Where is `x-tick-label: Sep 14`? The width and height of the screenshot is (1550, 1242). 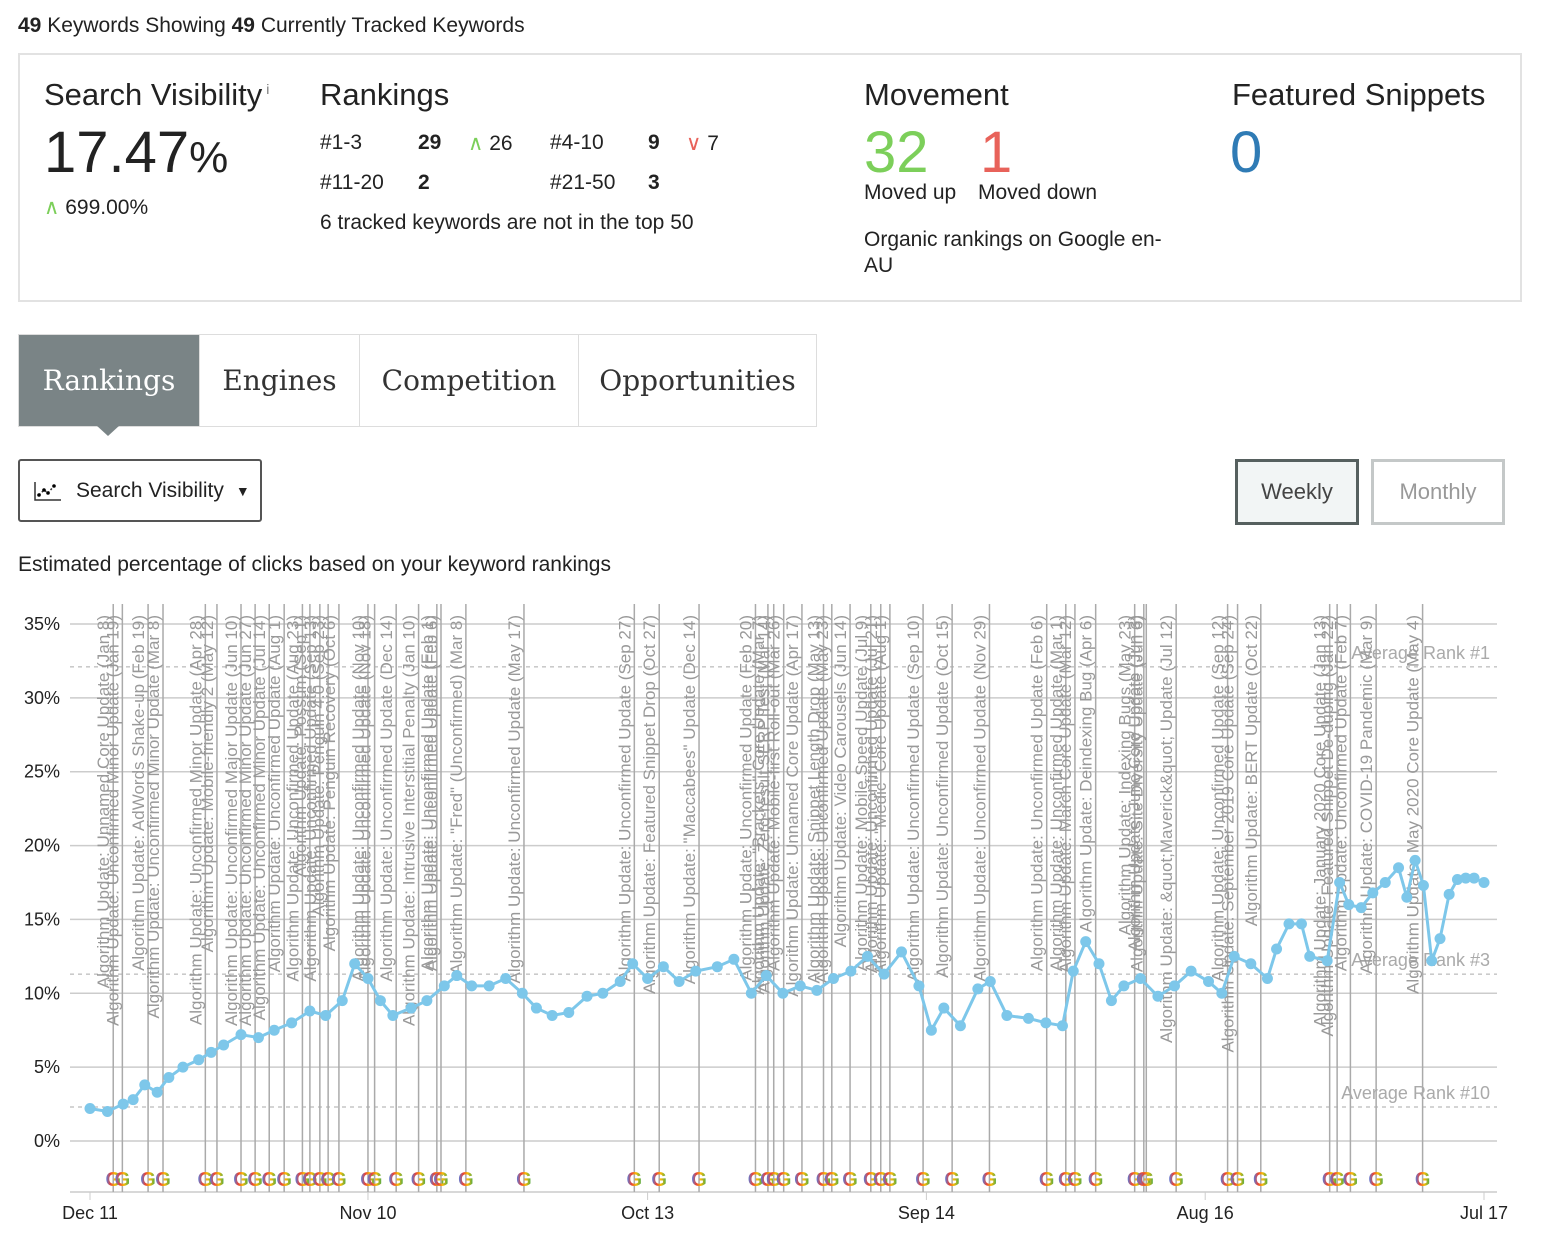
x-tick-label: Sep 14 is located at coordinates (926, 1213).